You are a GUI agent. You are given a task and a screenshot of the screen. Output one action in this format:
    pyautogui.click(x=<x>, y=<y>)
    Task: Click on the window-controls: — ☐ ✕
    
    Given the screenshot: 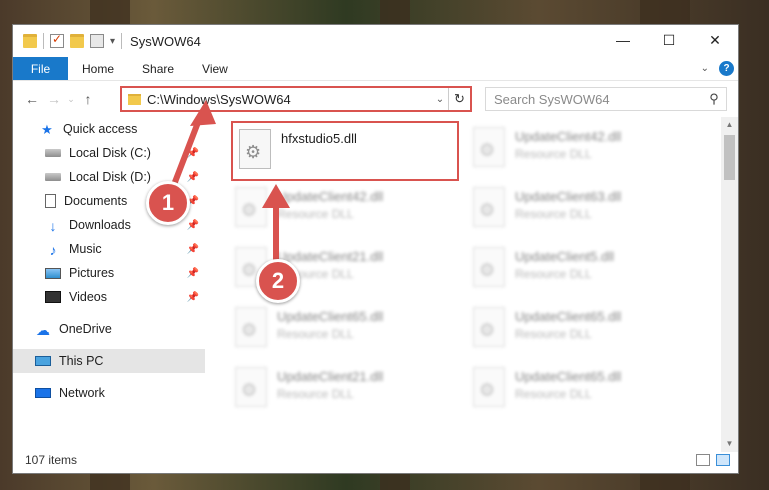 What is the action you would take?
    pyautogui.click(x=669, y=40)
    